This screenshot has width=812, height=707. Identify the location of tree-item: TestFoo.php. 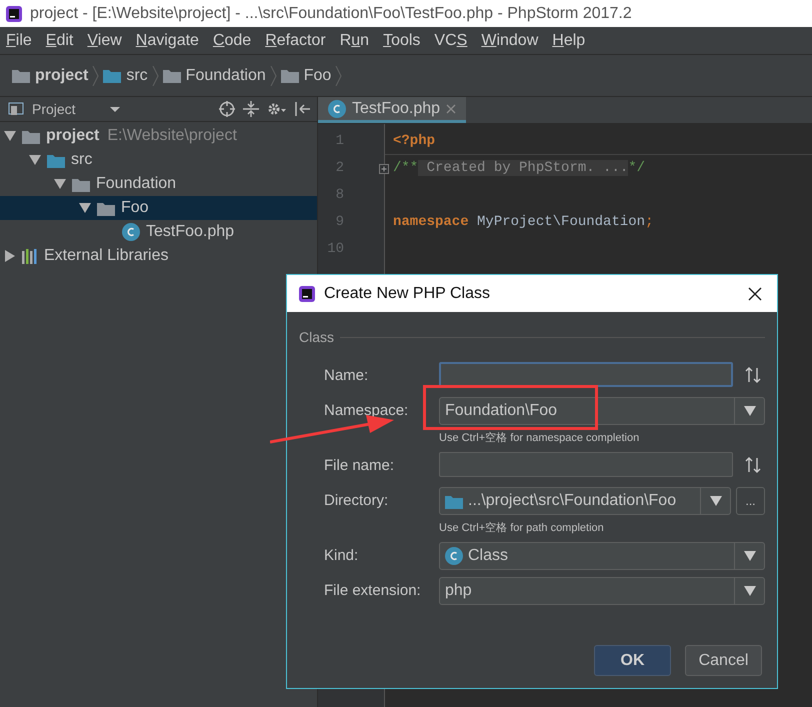
(158, 232).